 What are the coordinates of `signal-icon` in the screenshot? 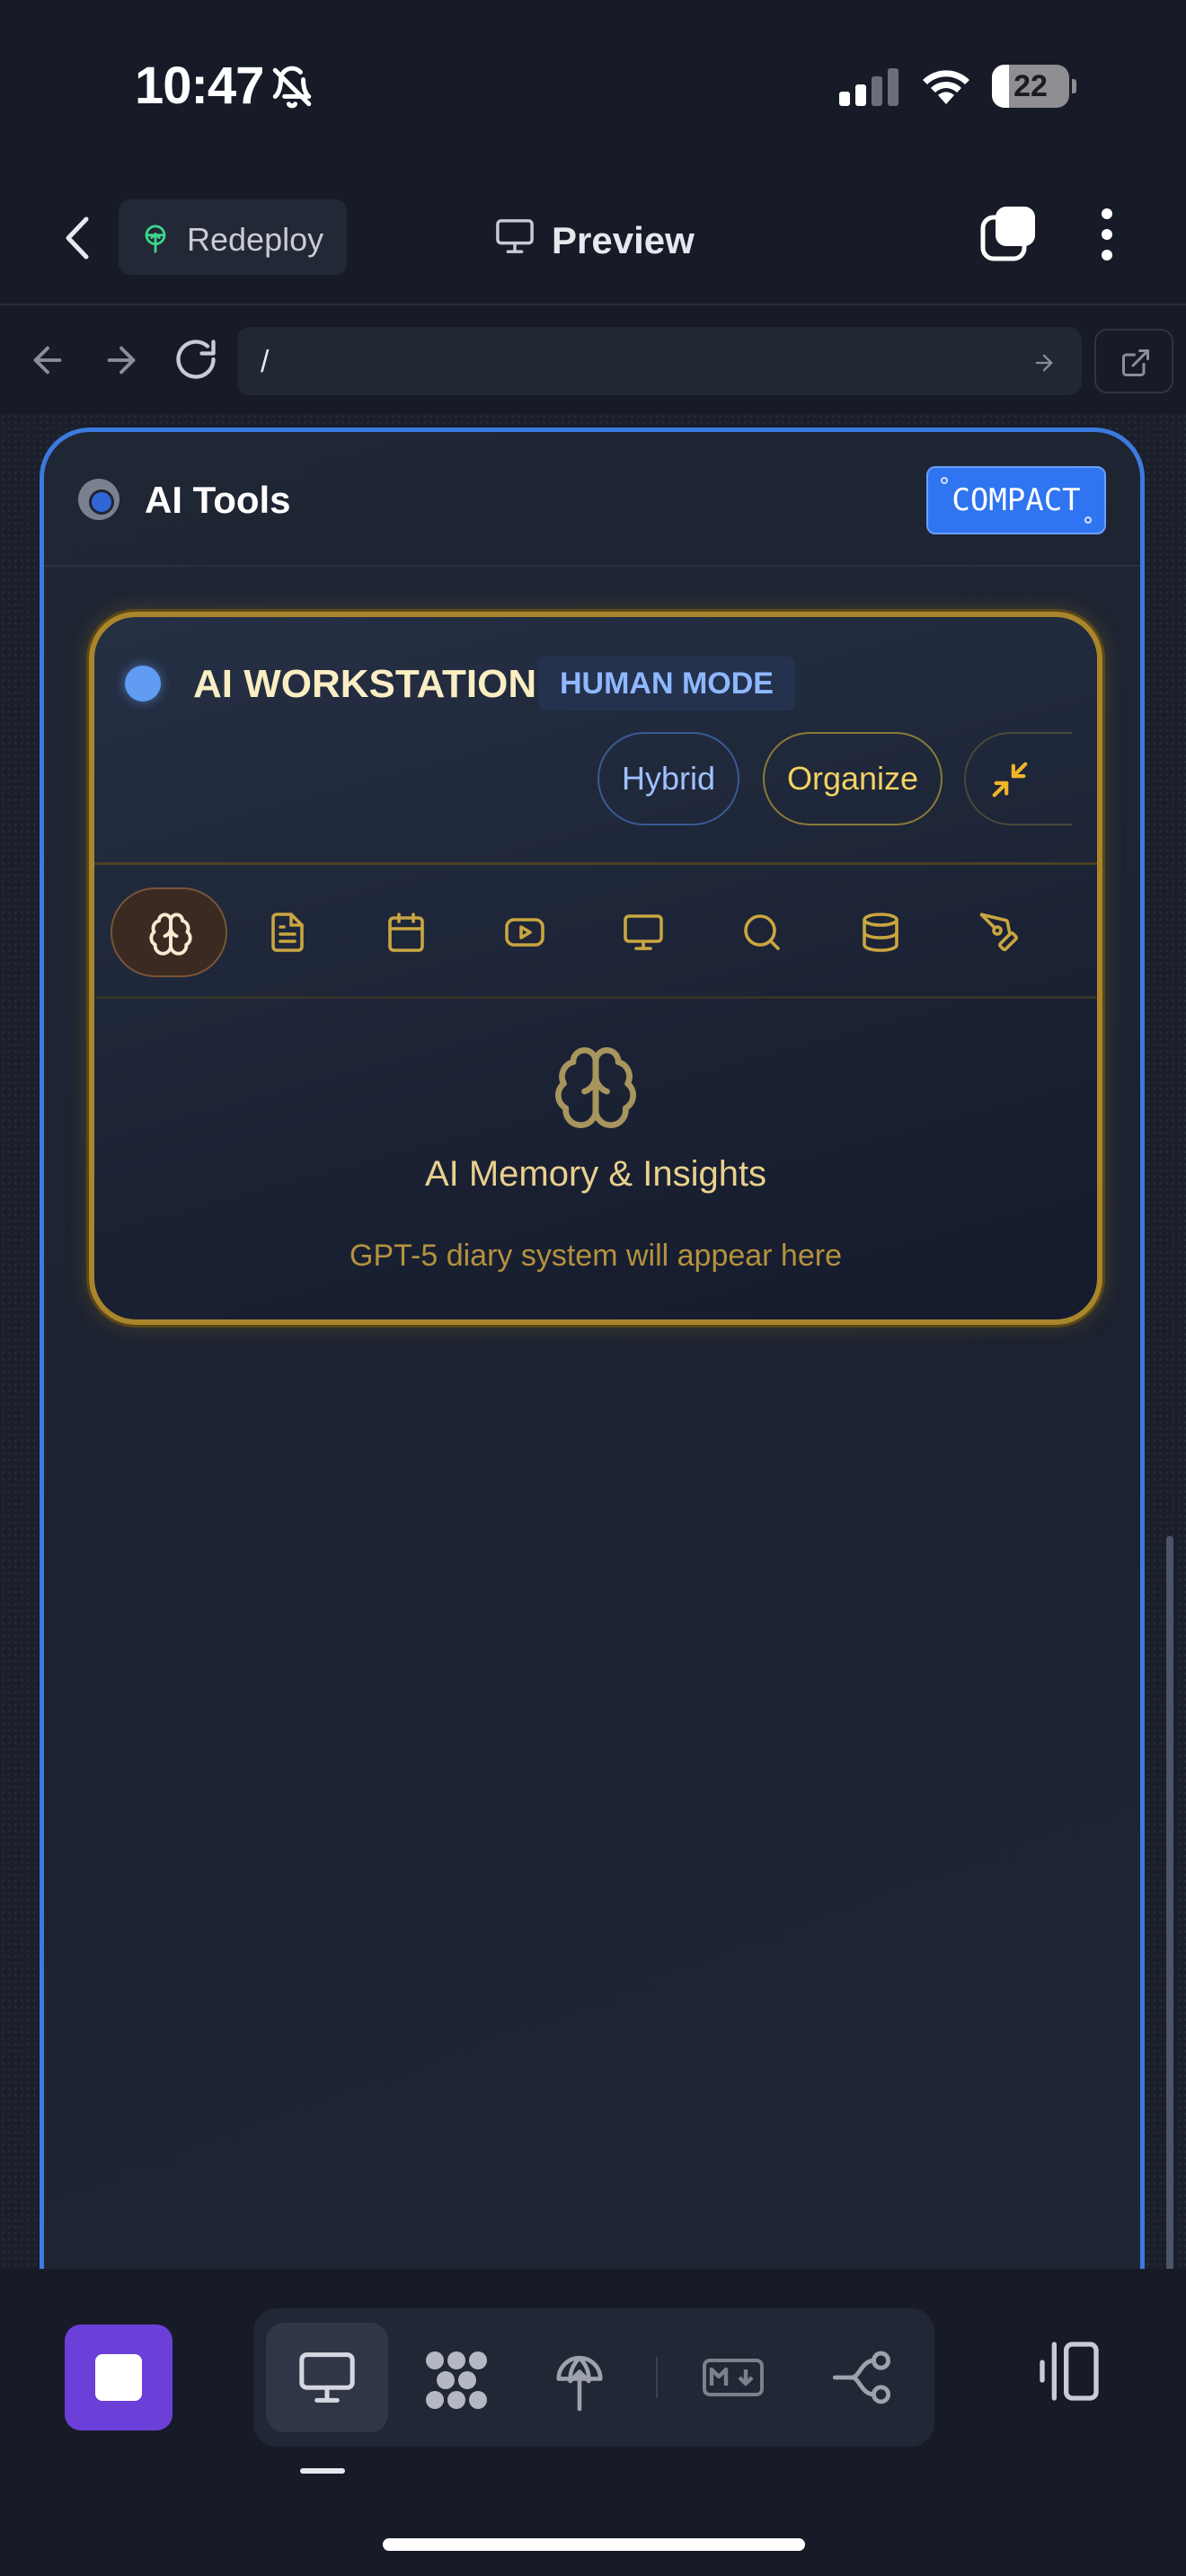 It's located at (870, 87).